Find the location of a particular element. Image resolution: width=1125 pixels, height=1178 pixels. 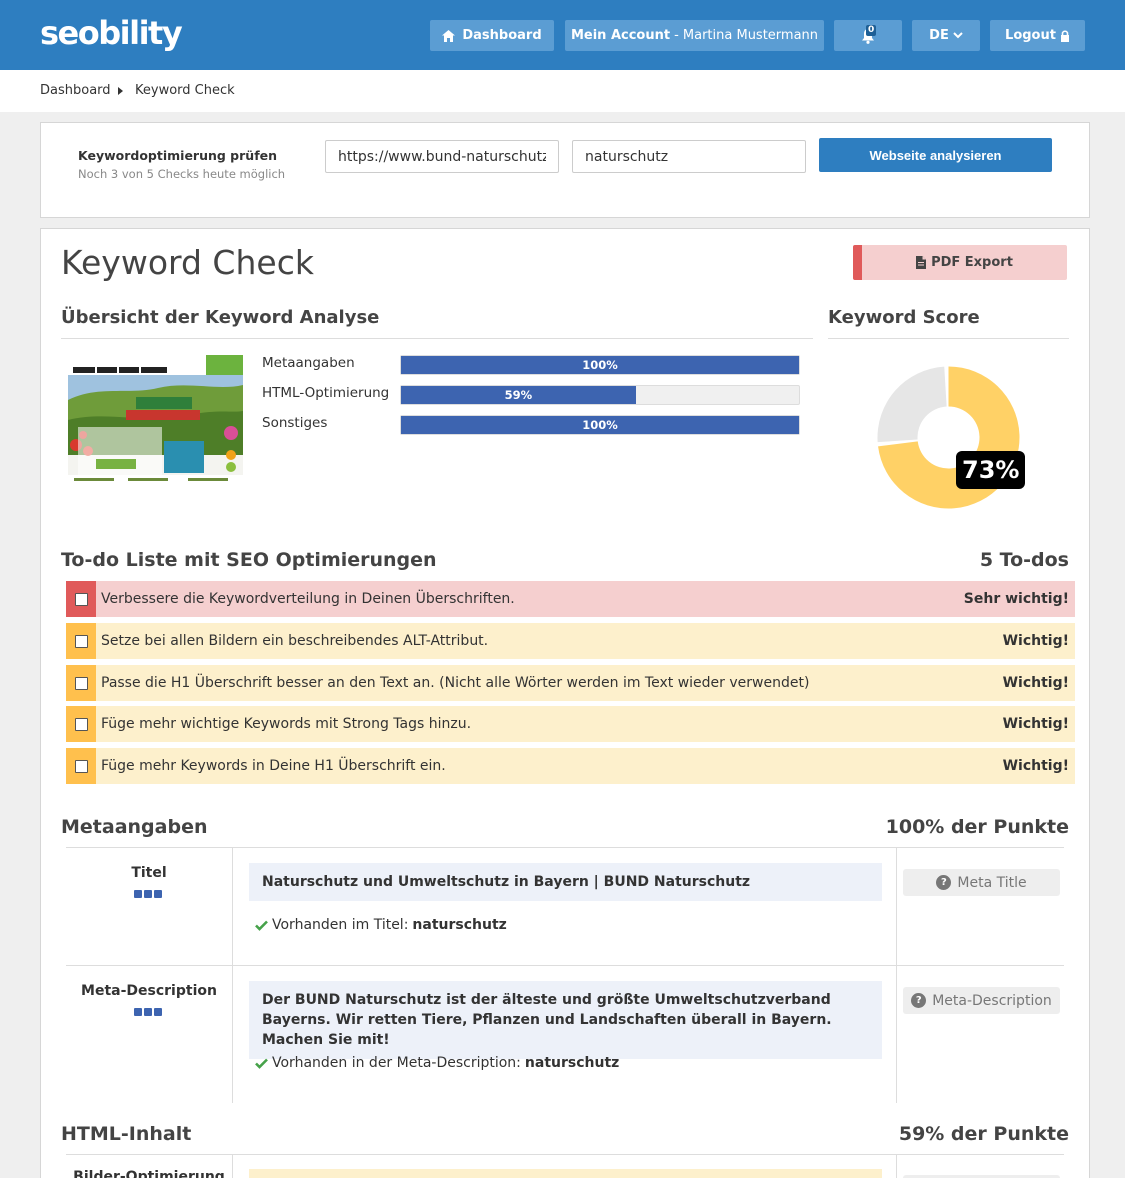

meta-row-label: Titel is located at coordinates (149, 873).